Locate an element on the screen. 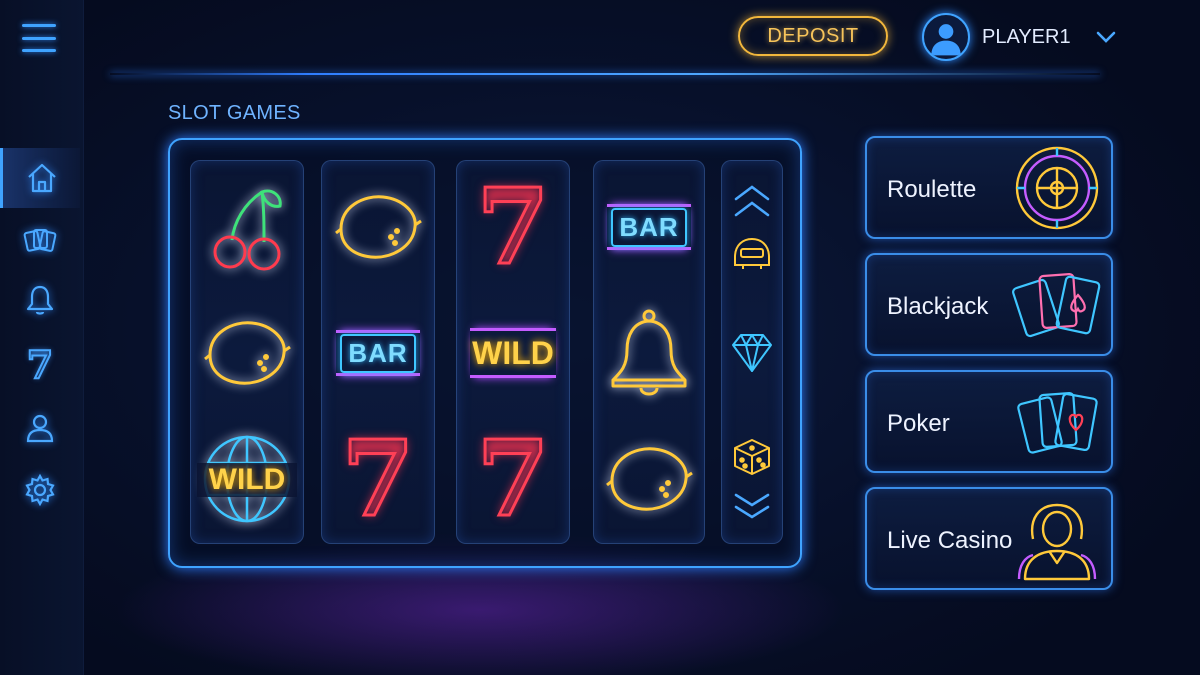 Image resolution: width=1200 pixels, height=675 pixels. game-card-label: Roulette is located at coordinates (932, 189).